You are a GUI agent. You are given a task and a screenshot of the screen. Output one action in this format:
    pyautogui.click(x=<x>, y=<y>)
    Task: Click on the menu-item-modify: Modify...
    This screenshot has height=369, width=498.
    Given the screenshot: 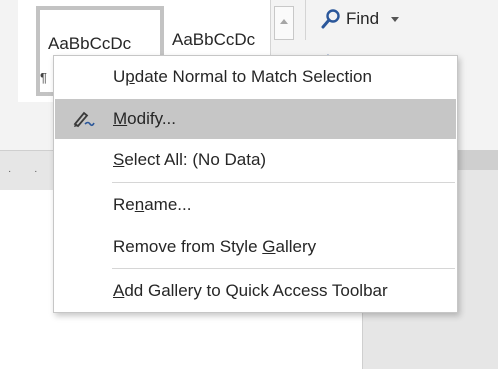 What is the action you would take?
    pyautogui.click(x=255, y=119)
    